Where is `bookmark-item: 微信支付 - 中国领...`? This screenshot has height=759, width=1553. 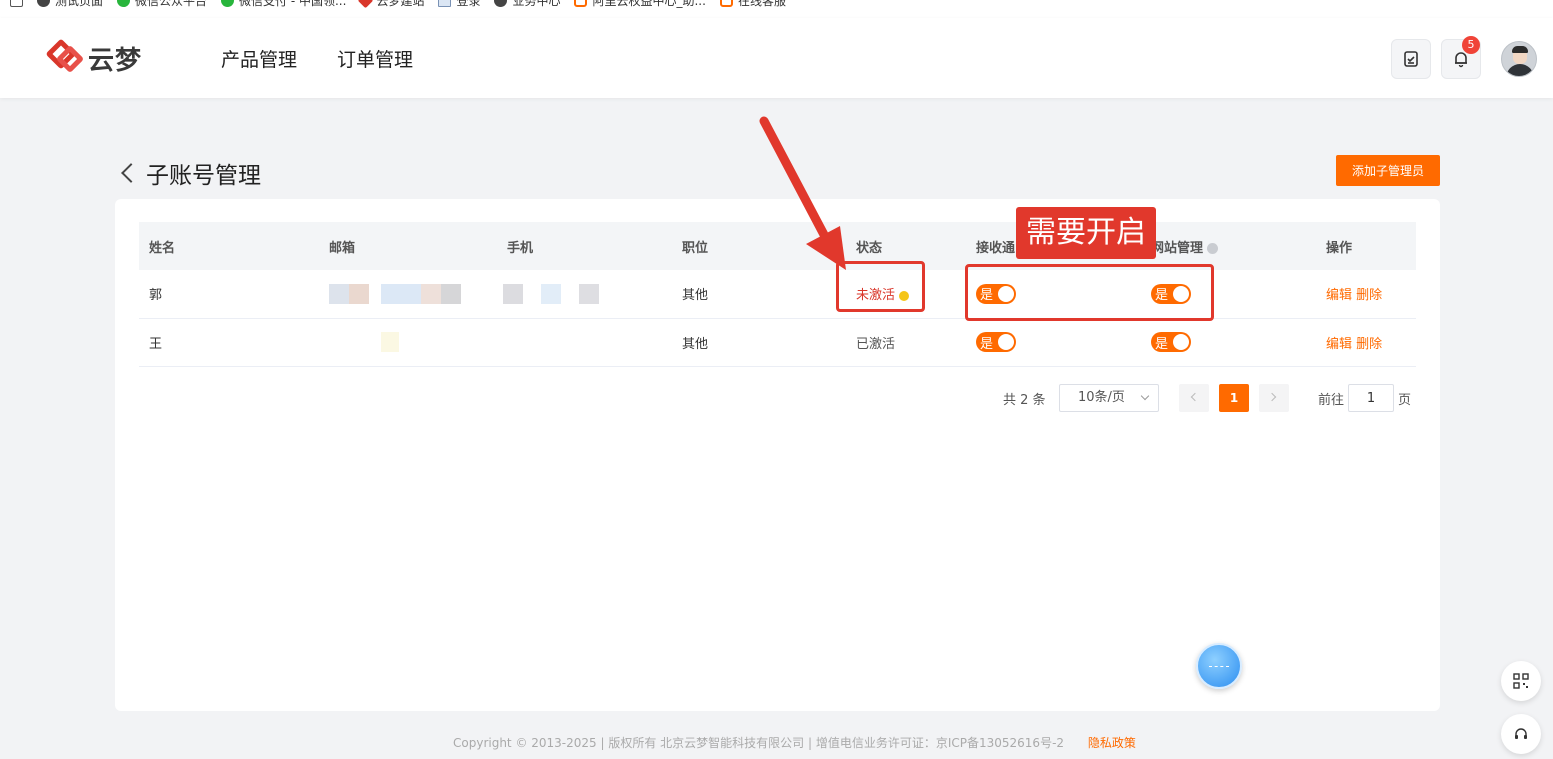
bookmark-item: 微信支付 - 中国领... is located at coordinates (283, 4).